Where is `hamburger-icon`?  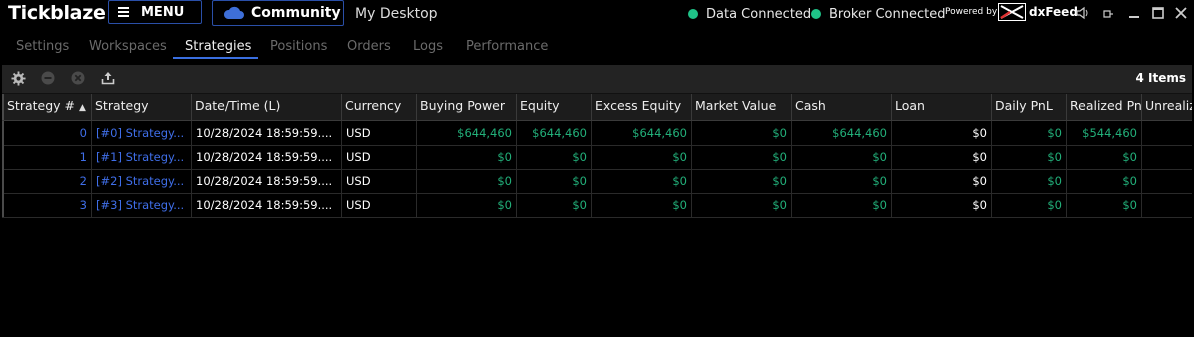 hamburger-icon is located at coordinates (123, 12).